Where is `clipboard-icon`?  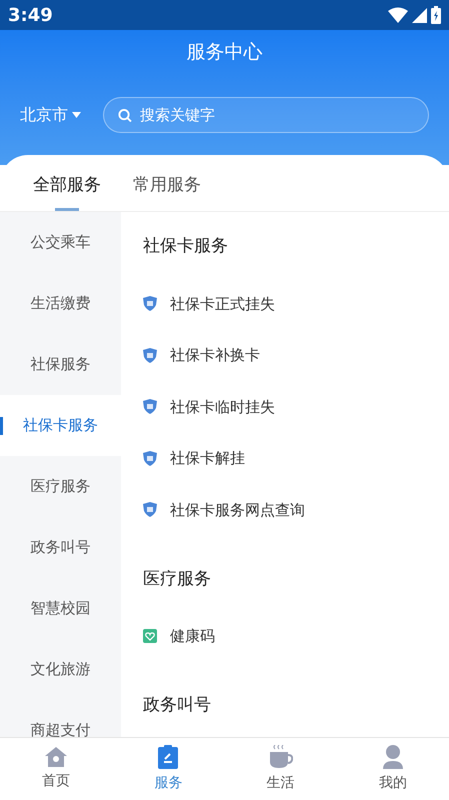
clipboard-icon is located at coordinates (168, 756).